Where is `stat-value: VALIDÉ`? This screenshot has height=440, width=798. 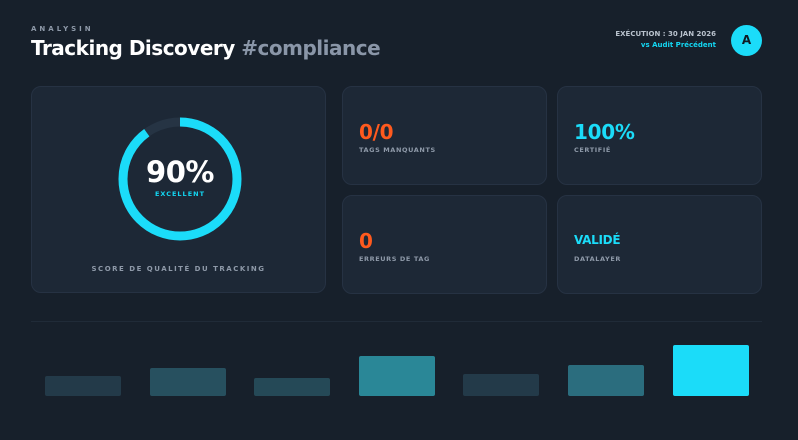
stat-value: VALIDÉ is located at coordinates (597, 240).